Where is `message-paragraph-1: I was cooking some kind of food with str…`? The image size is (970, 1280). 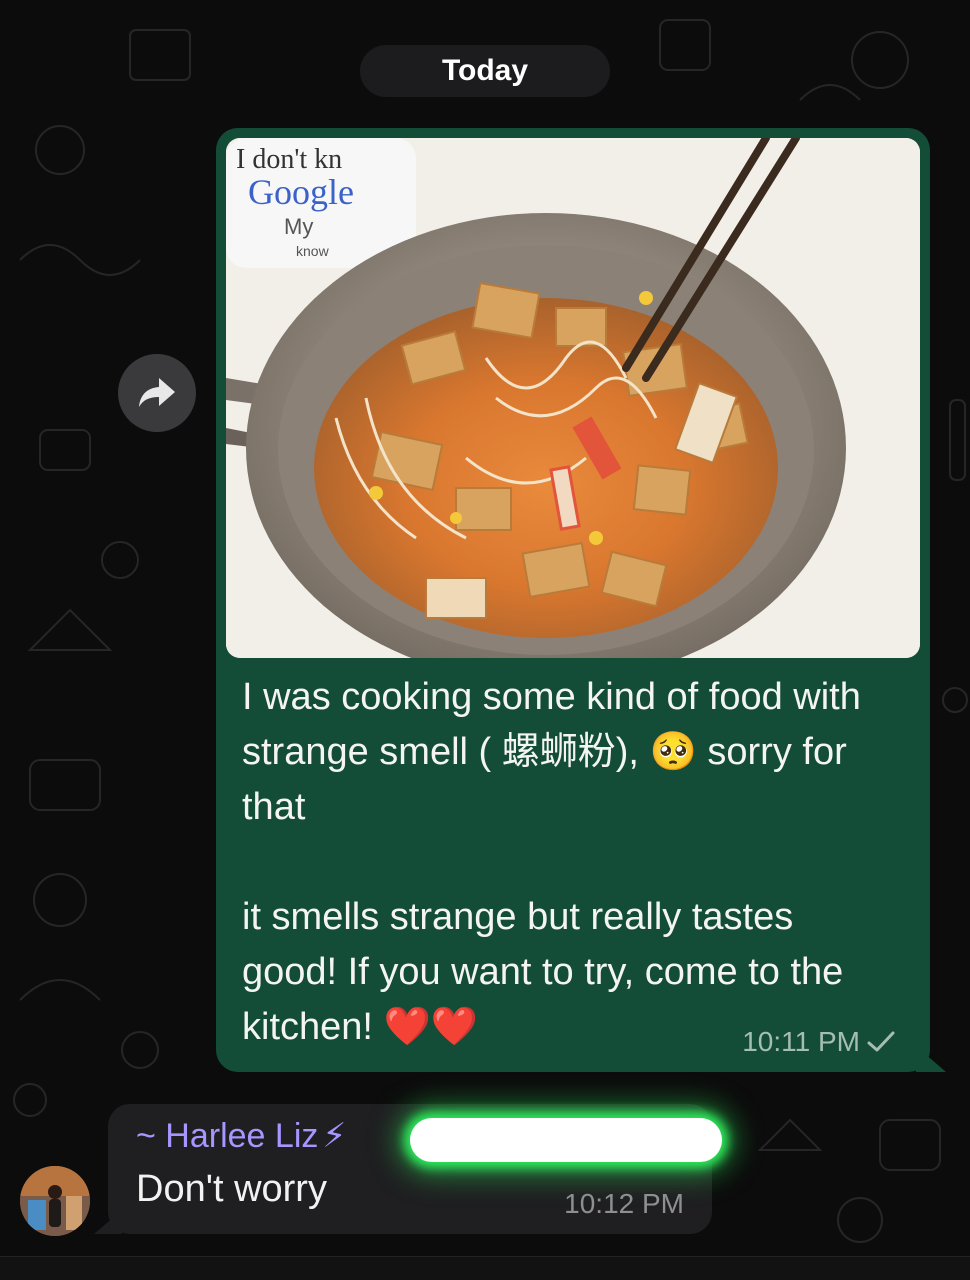
message-paragraph-1: I was cooking some kind of food with str… is located at coordinates (551, 752).